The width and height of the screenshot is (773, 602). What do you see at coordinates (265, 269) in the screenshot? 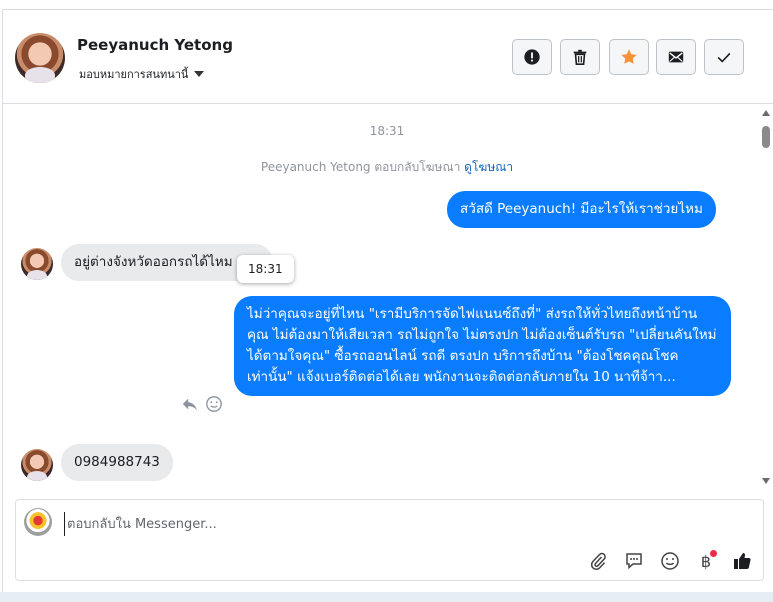
I see `timestamp-tooltip: 18:31` at bounding box center [265, 269].